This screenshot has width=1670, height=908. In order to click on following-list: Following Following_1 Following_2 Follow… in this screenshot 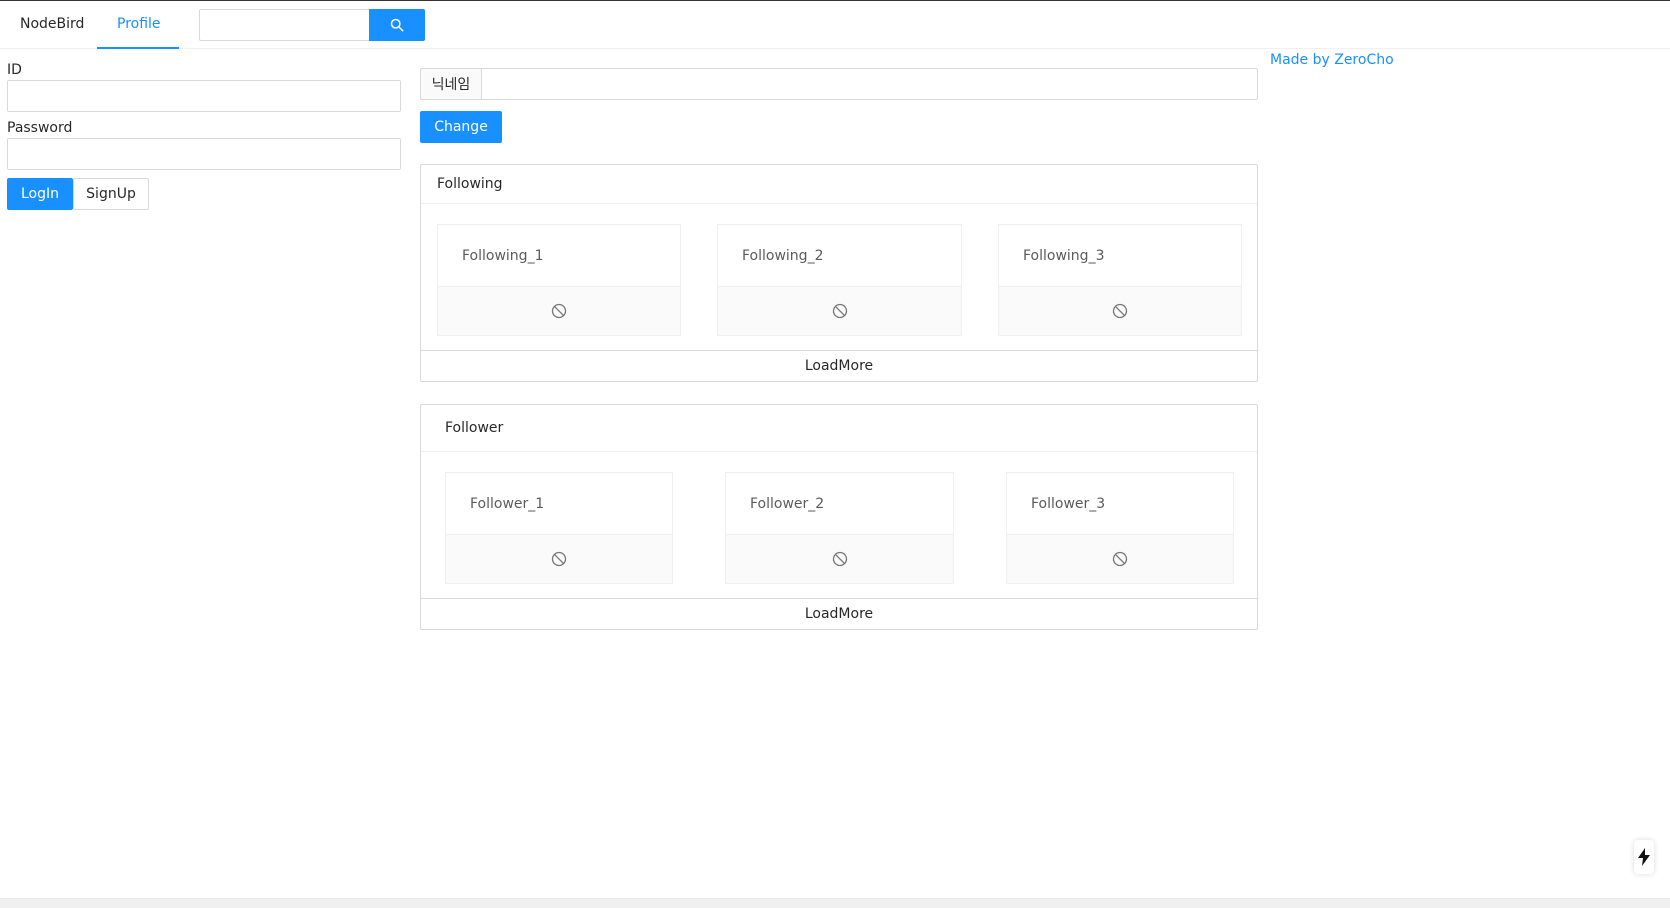, I will do `click(839, 273)`.